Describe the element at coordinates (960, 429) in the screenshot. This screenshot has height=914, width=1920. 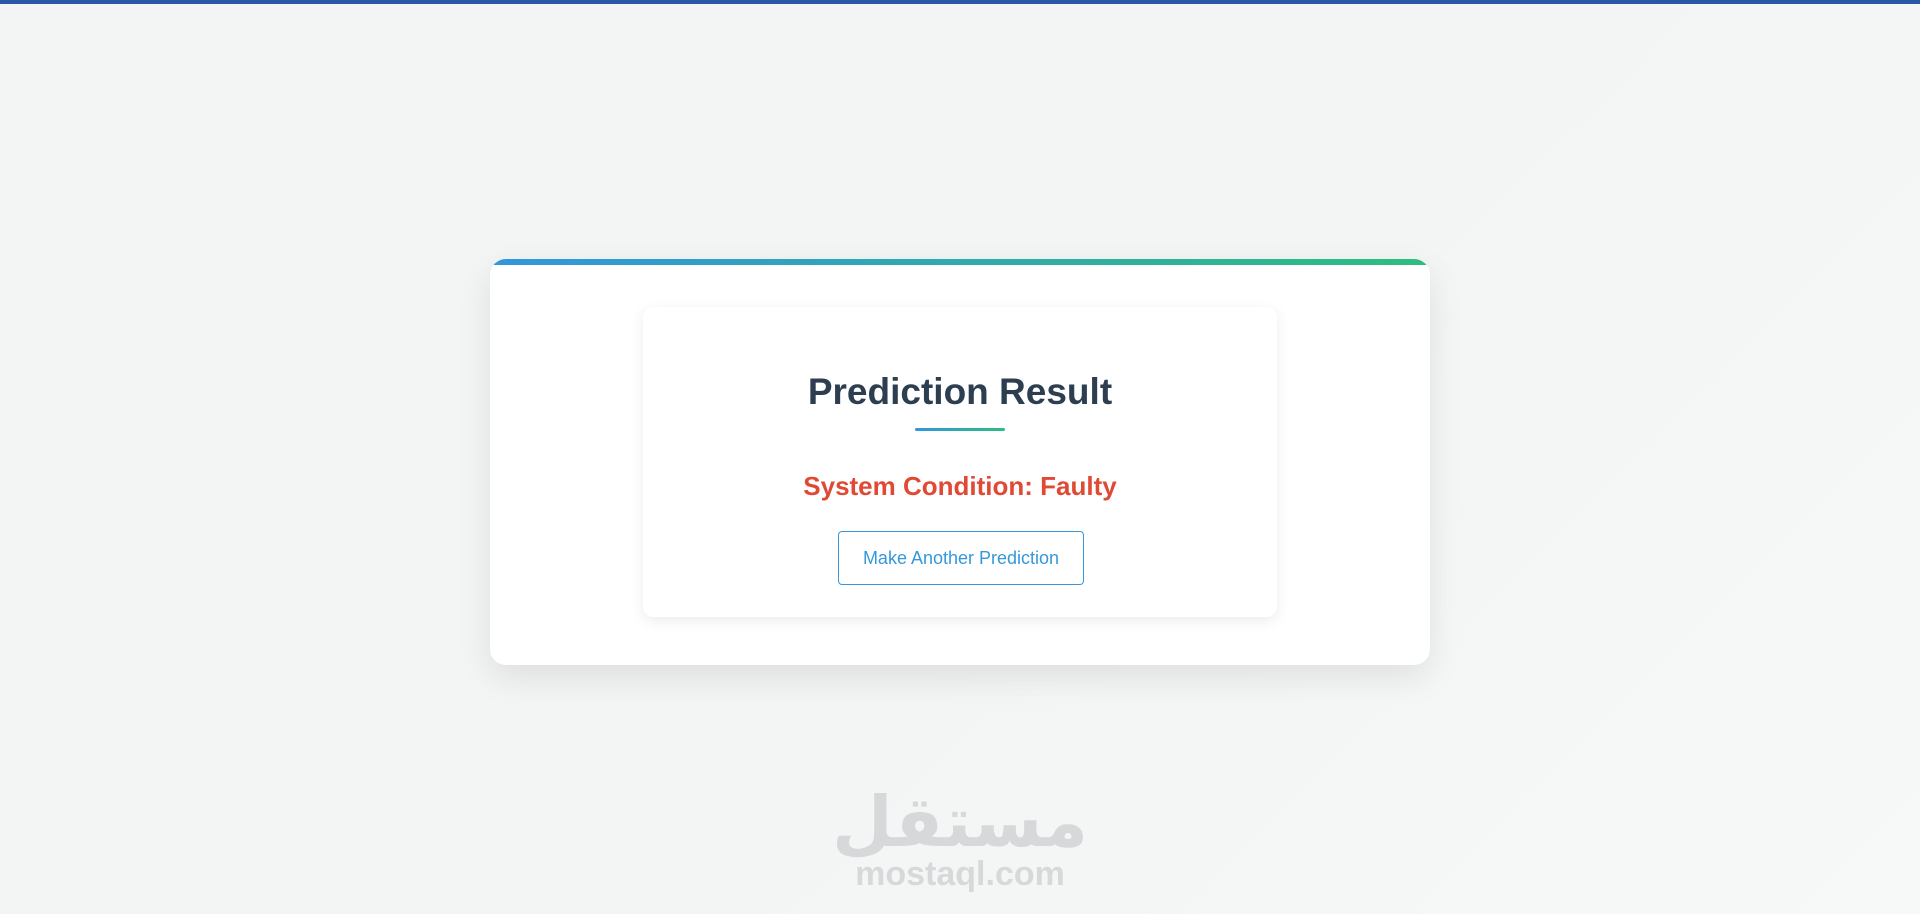
I see `title-underline` at that location.